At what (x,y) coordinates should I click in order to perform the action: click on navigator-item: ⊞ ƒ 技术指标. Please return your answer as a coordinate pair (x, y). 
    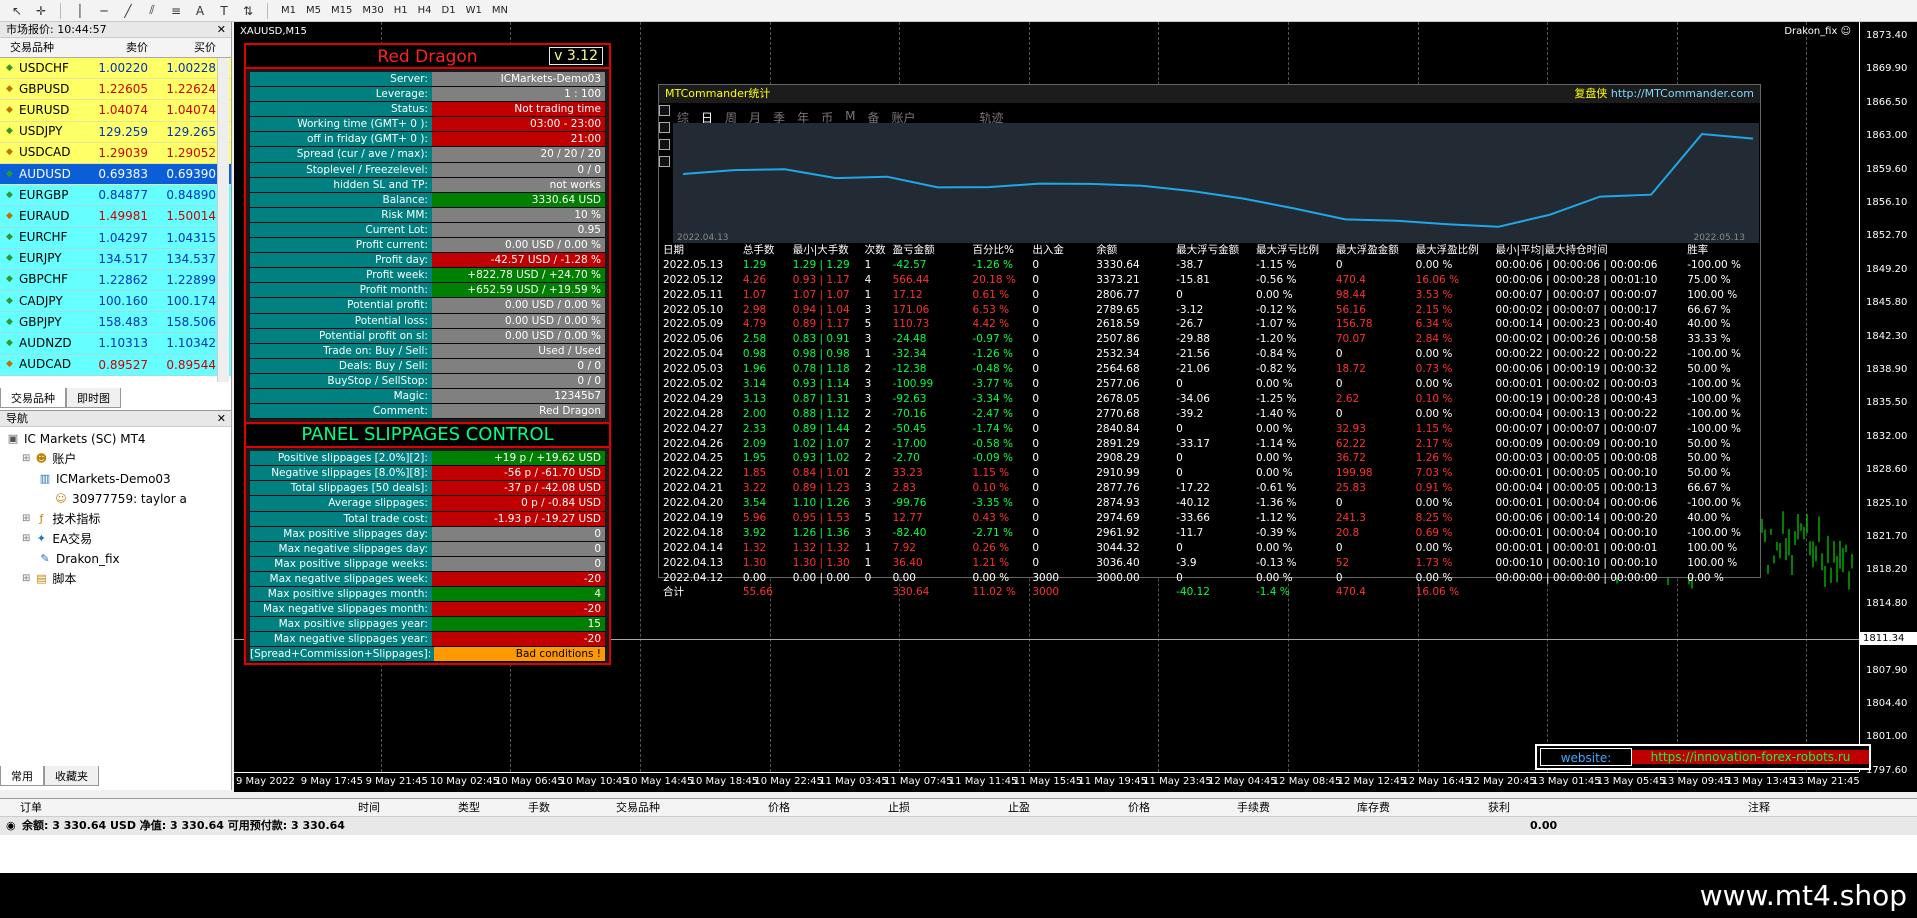
    Looking at the image, I should click on (115, 519).